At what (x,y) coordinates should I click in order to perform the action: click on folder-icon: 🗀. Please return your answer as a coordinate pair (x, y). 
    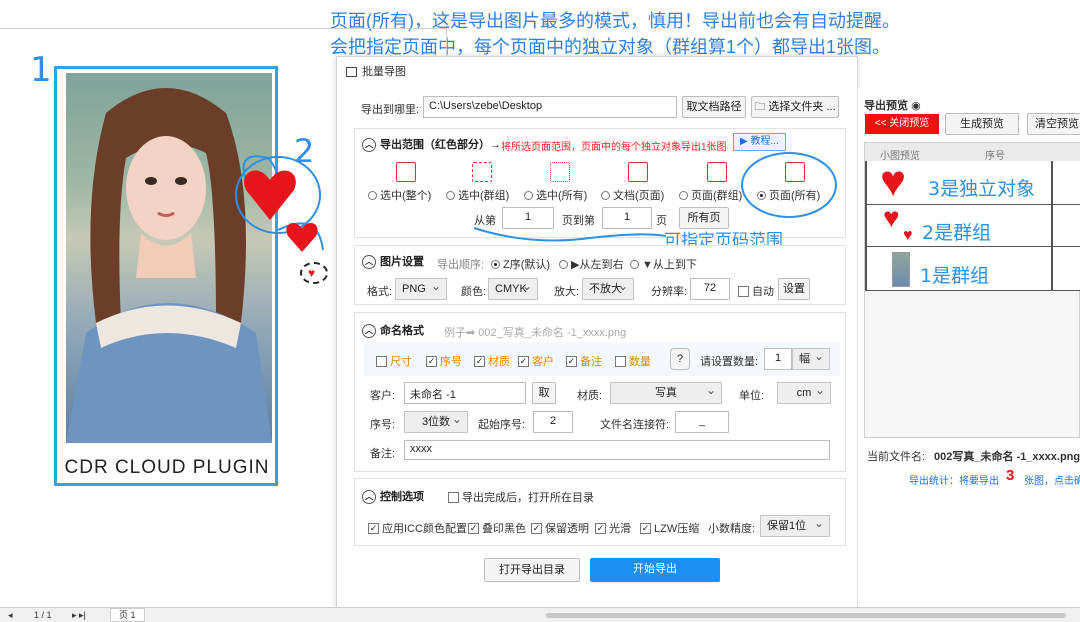
    Looking at the image, I should click on (760, 107).